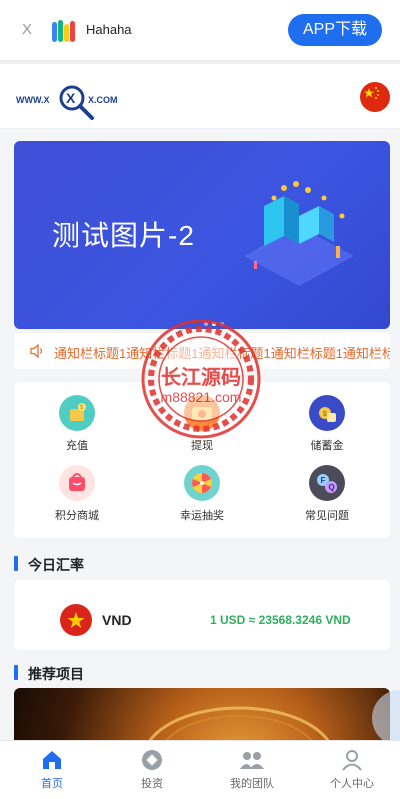  I want to click on invest-icon, so click(152, 760).